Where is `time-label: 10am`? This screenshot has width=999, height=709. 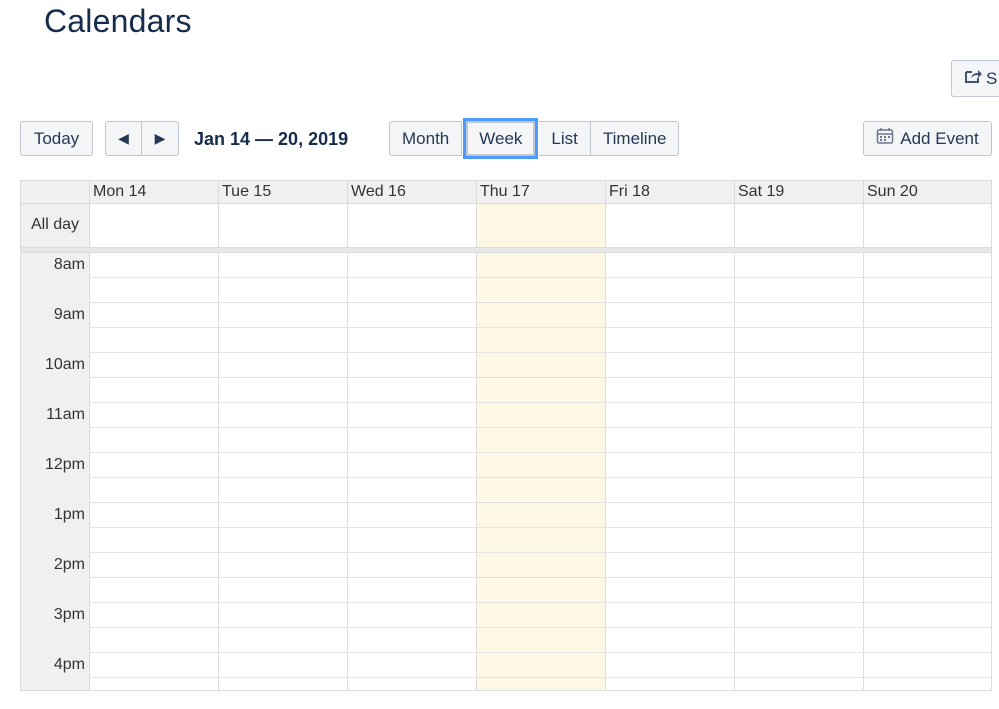
time-label: 10am is located at coordinates (64, 364).